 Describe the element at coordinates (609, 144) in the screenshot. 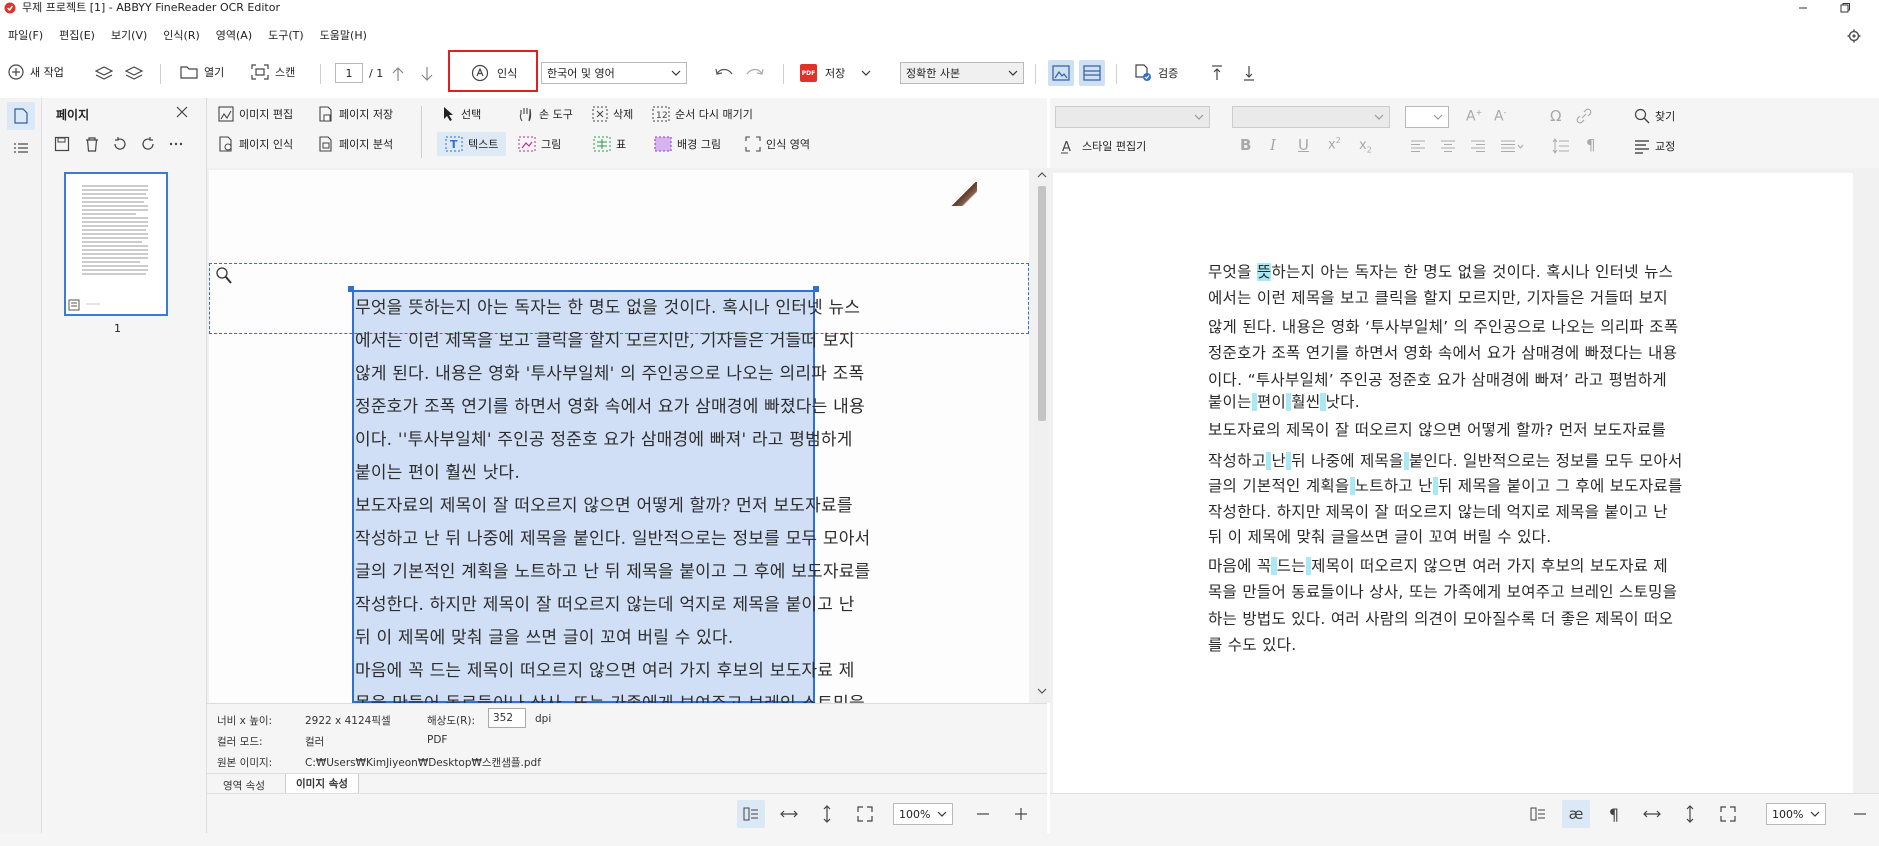

I see `table-area-tool: 표` at that location.